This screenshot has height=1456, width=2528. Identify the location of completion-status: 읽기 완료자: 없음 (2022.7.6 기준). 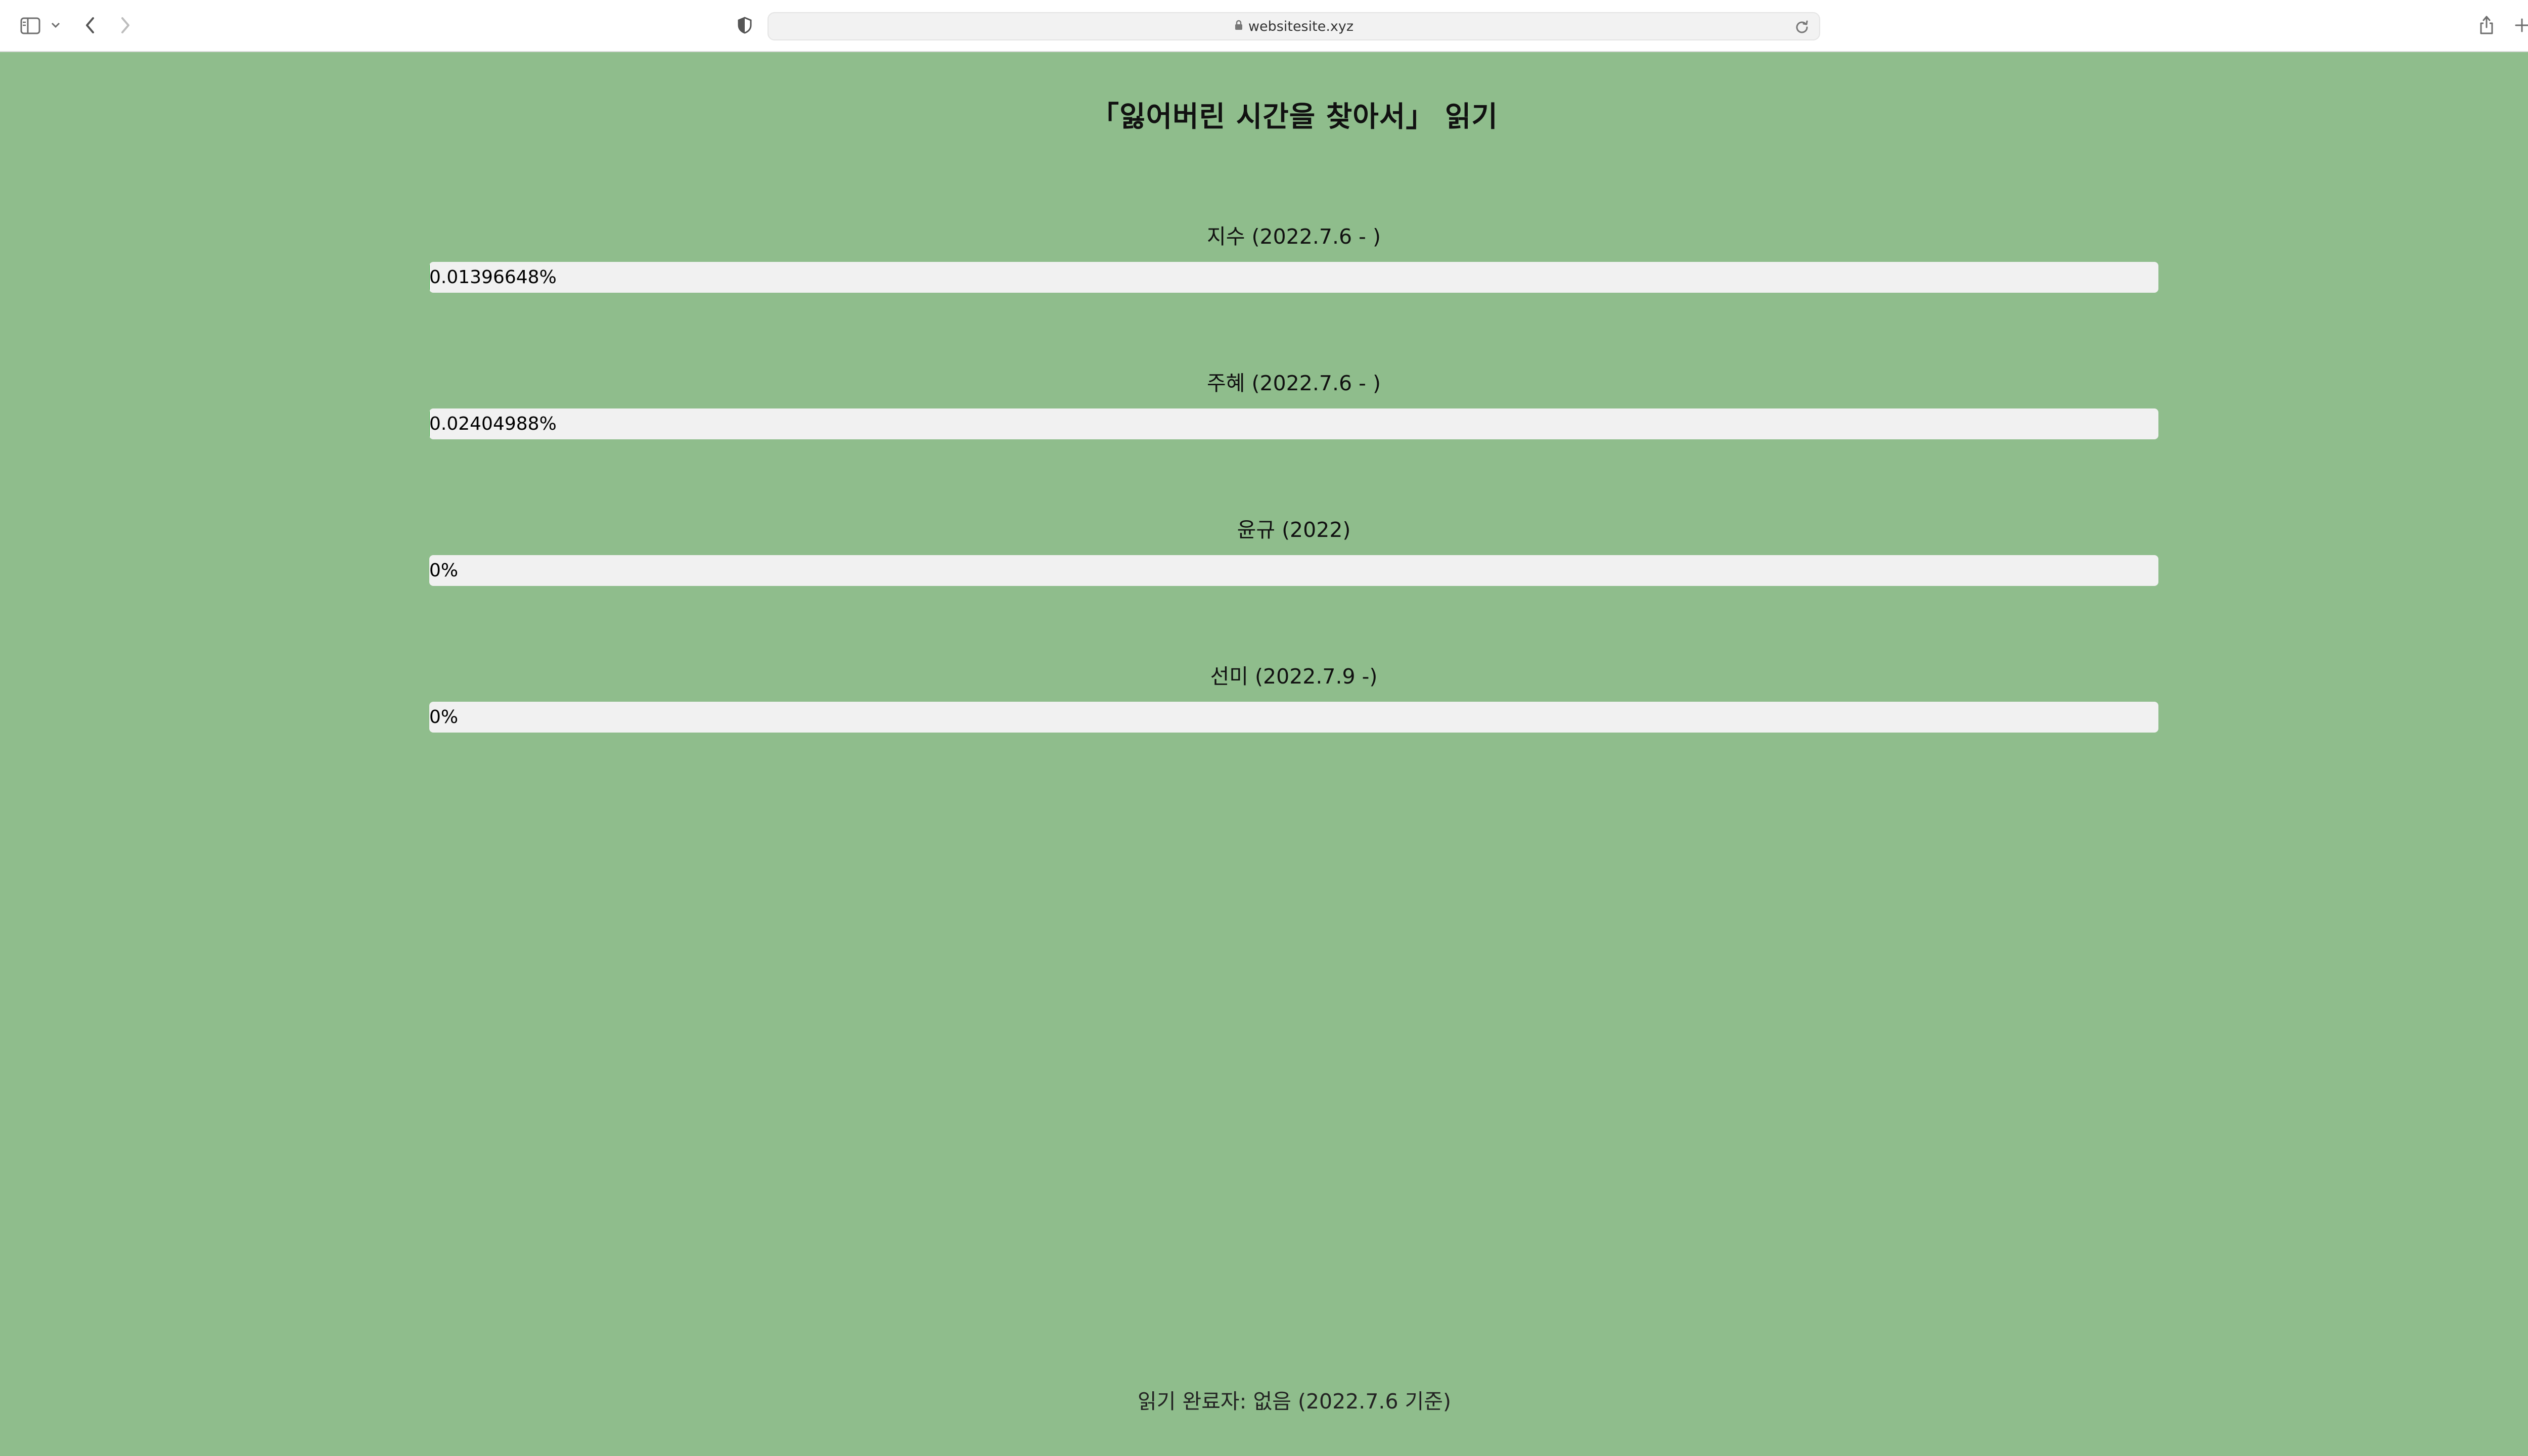
(1295, 1401).